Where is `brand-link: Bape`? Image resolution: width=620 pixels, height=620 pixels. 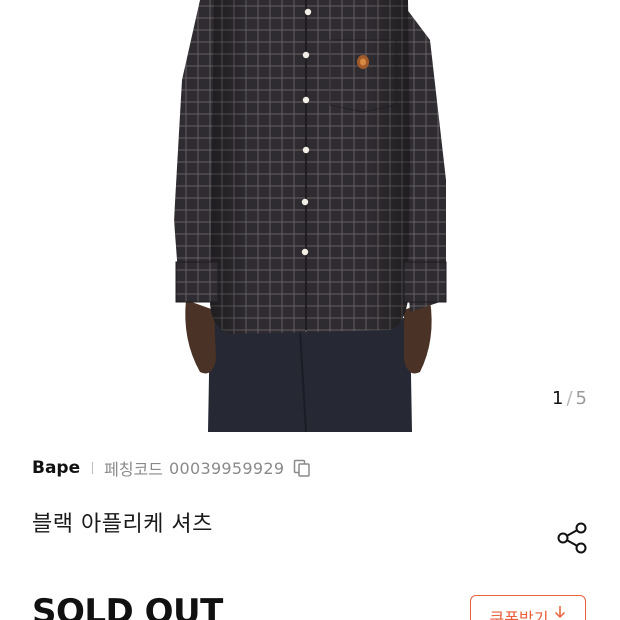
brand-link: Bape is located at coordinates (56, 468).